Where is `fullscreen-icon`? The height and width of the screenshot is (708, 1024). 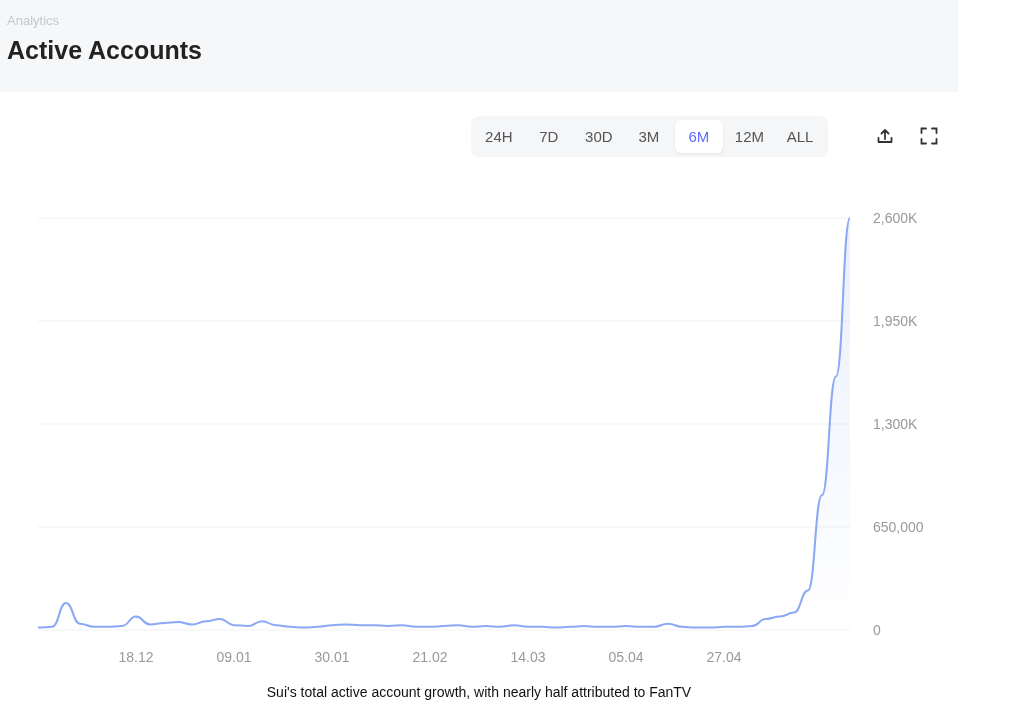 fullscreen-icon is located at coordinates (929, 136).